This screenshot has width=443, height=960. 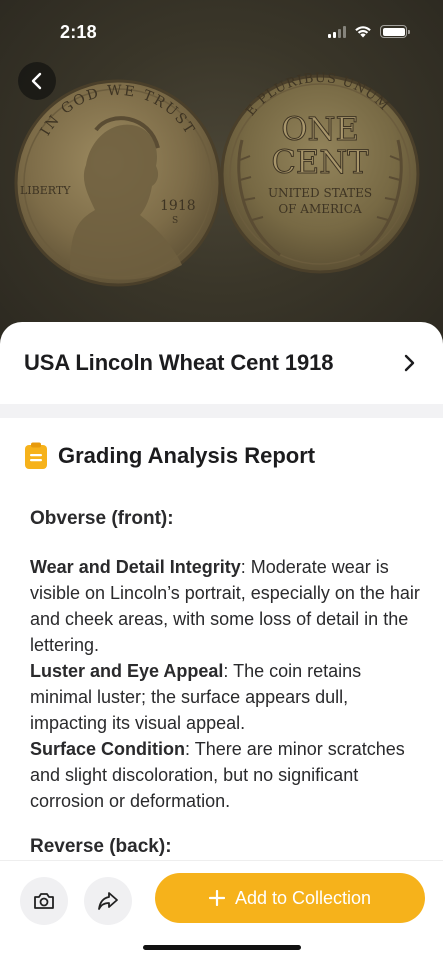 I want to click on plus-icon, so click(x=216, y=898).